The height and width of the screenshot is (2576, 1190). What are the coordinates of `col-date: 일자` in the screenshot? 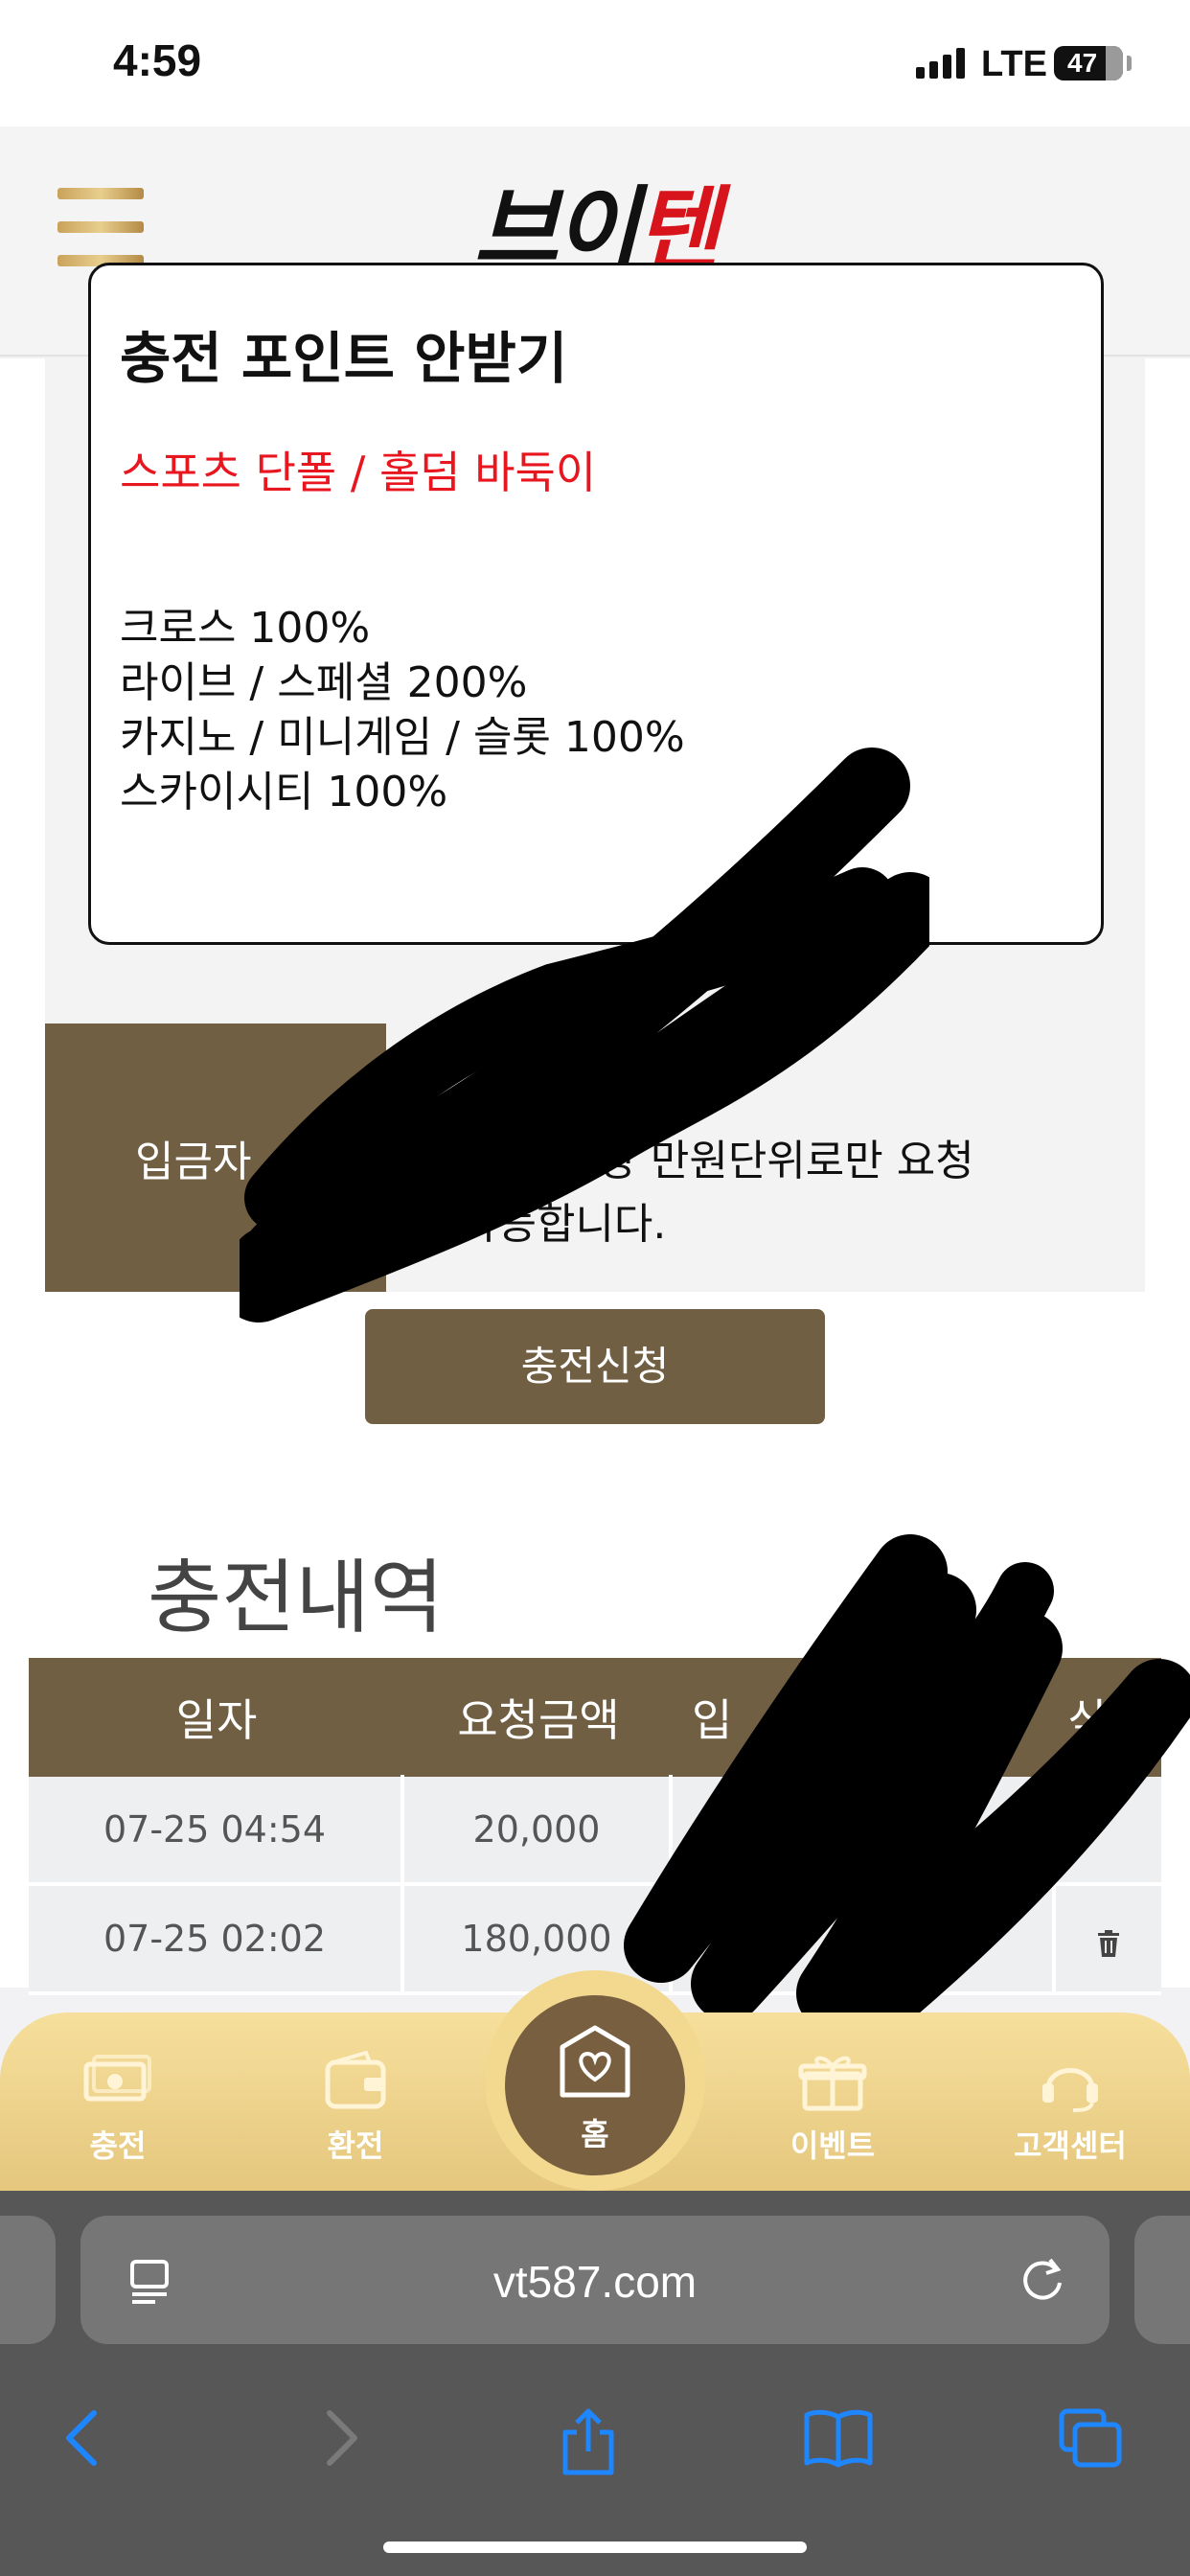 It's located at (217, 1720).